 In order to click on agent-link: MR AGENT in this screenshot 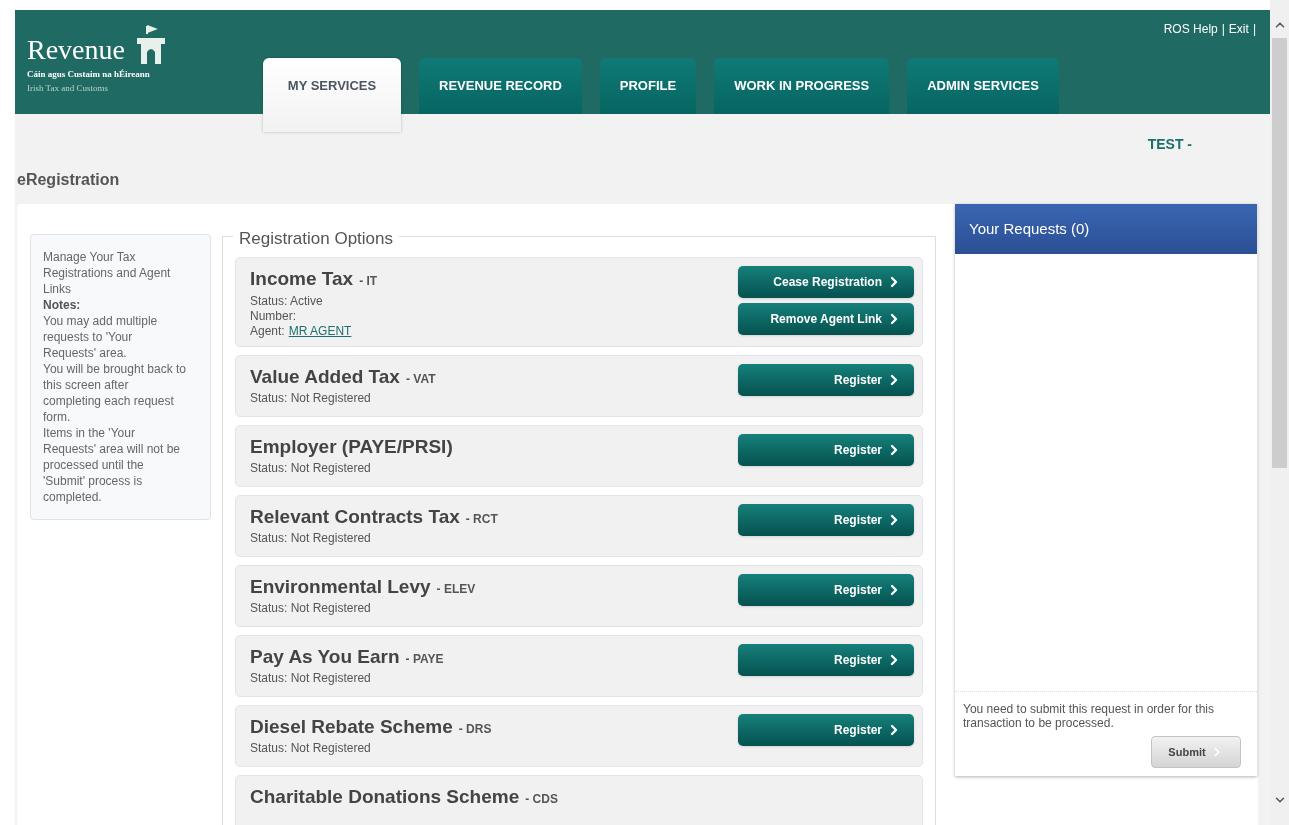, I will do `click(320, 331)`.